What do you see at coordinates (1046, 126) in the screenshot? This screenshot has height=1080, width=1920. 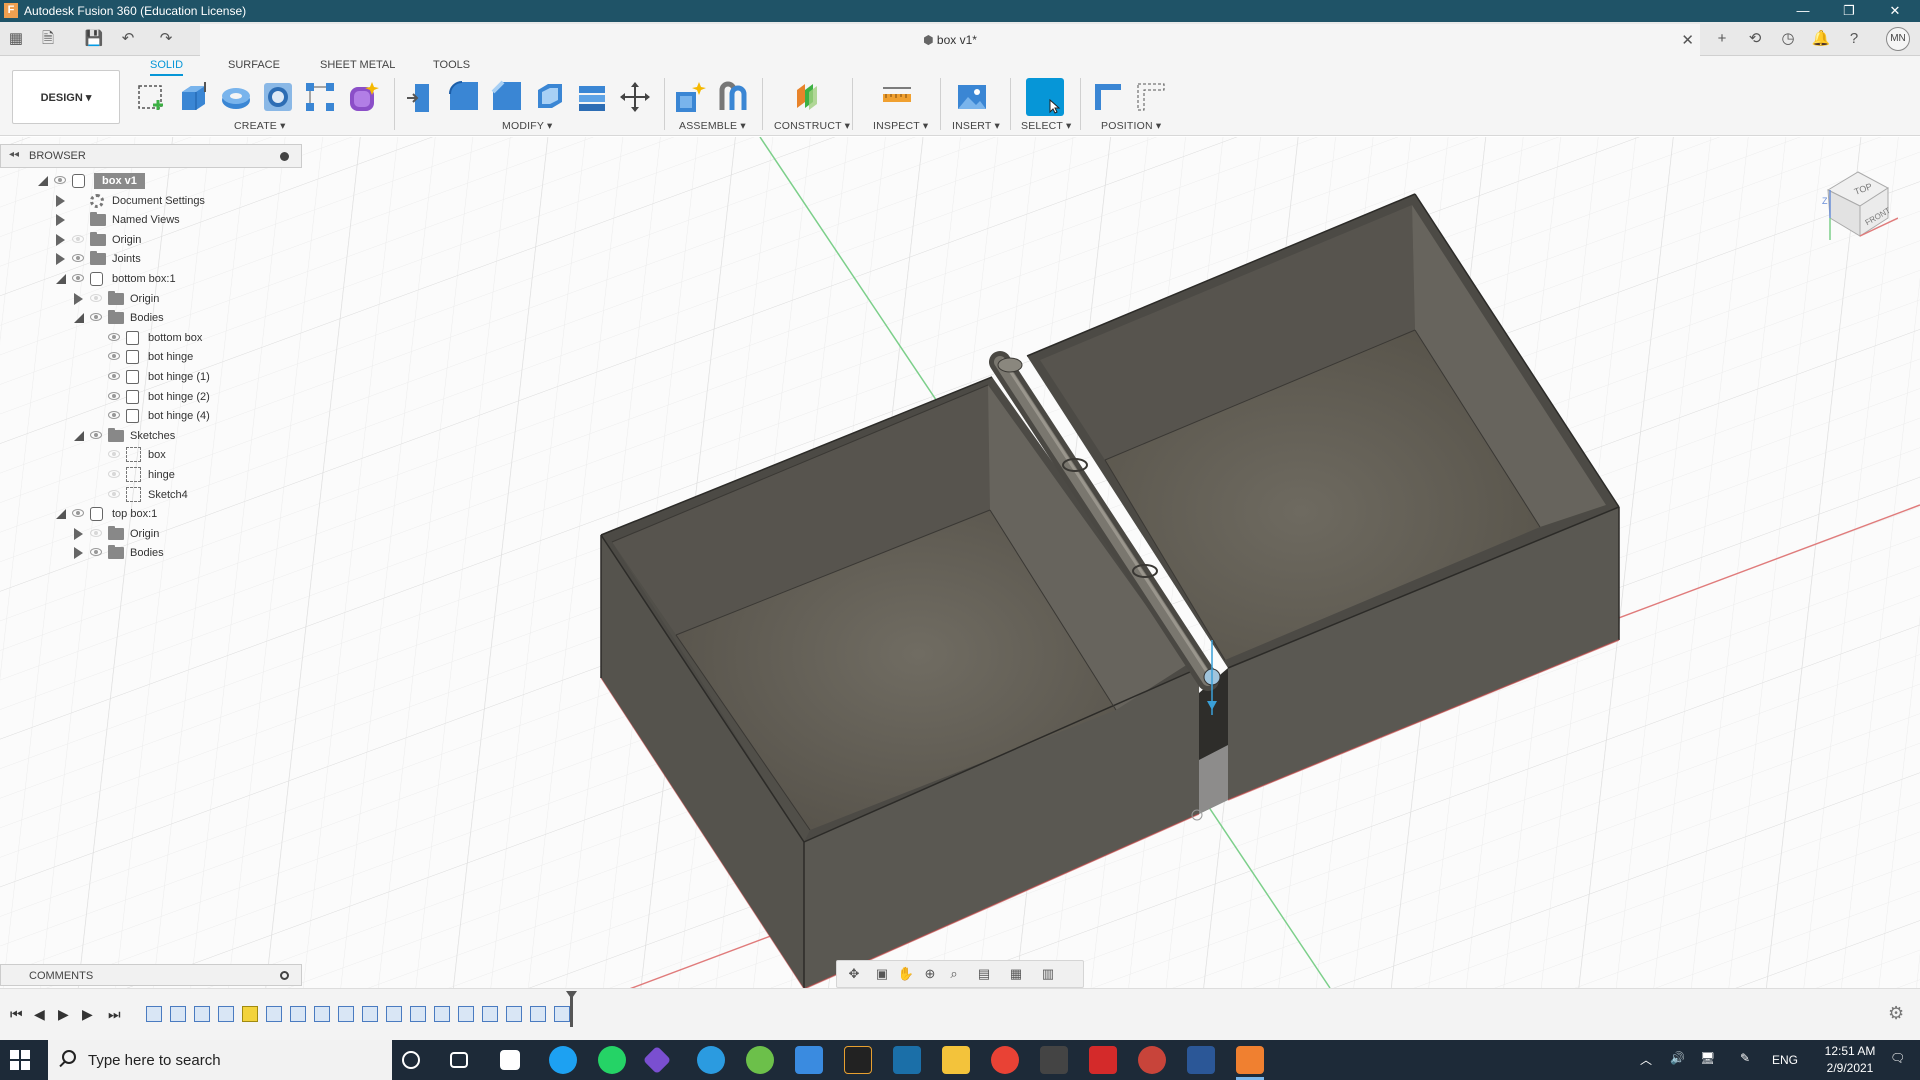 I see `select-group-label: SELECT ▾` at bounding box center [1046, 126].